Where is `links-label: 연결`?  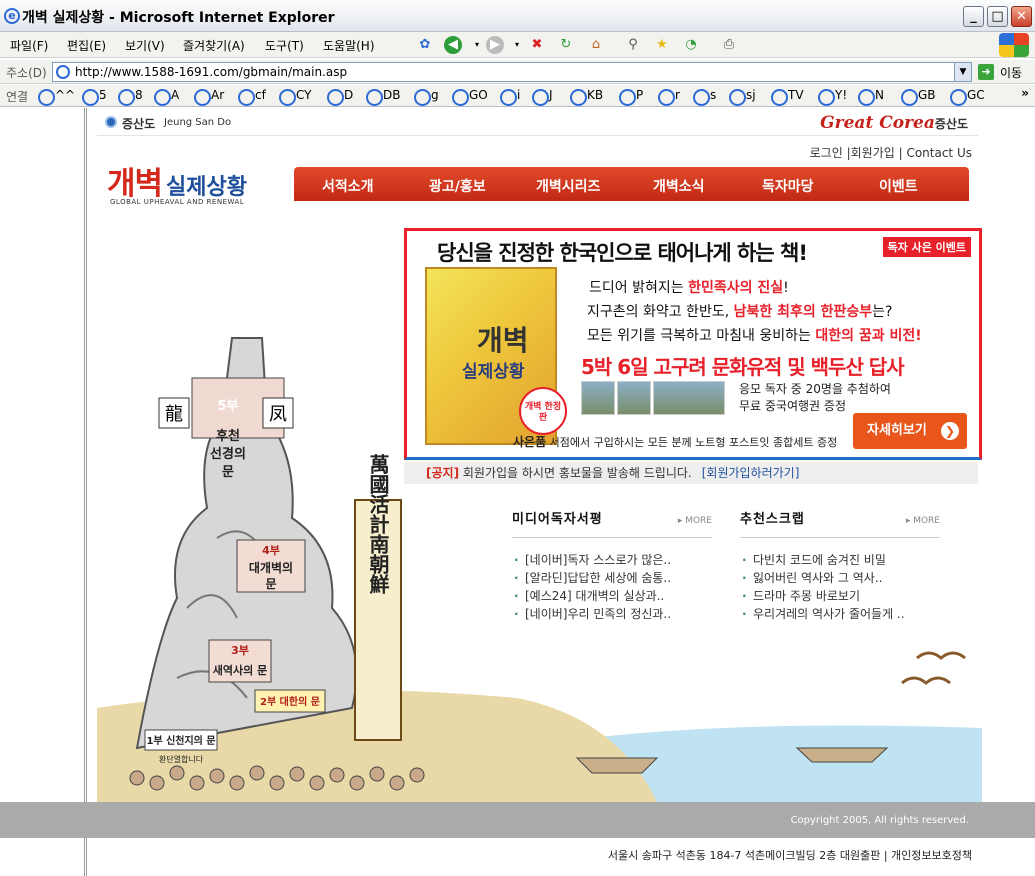
links-label: 연결 is located at coordinates (17, 97).